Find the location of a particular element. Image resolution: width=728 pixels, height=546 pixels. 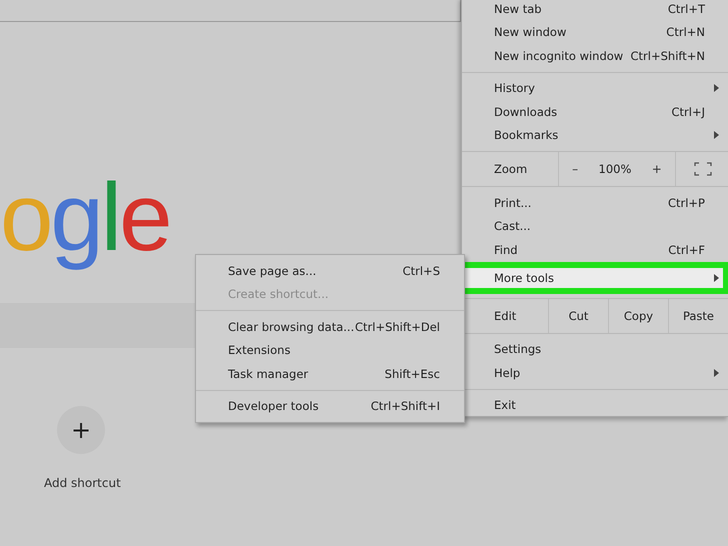

menu-item: New incognito window Ctrl+Shift+N is located at coordinates (595, 56).